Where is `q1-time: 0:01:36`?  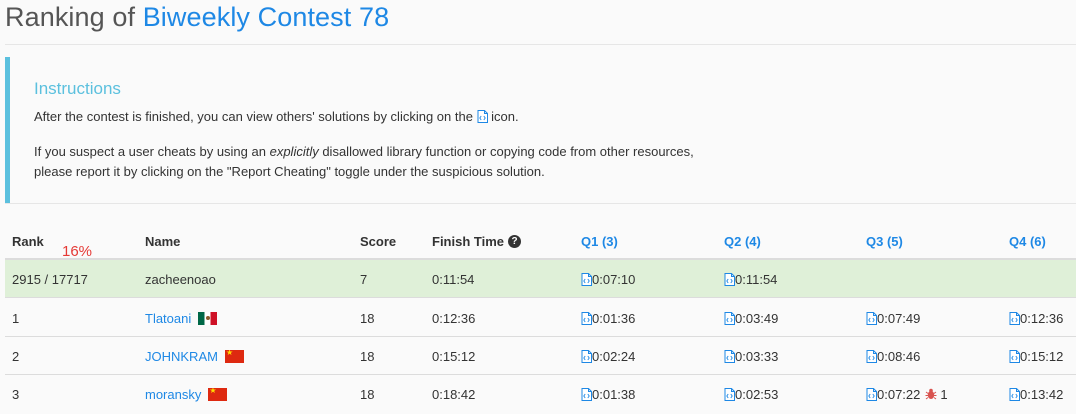
q1-time: 0:01:36 is located at coordinates (614, 318).